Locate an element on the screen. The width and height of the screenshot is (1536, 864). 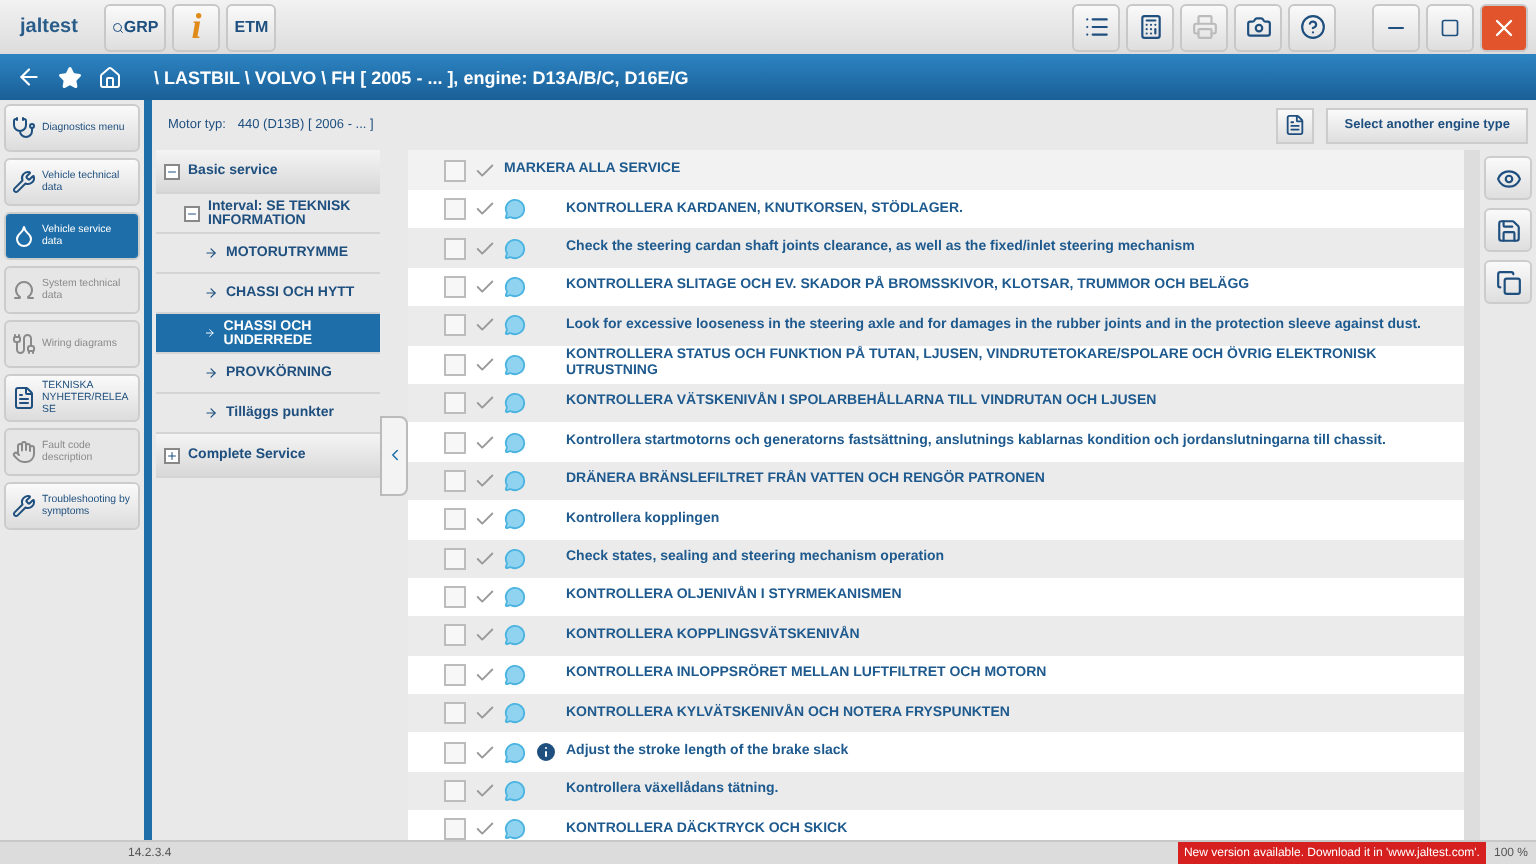
list-icon is located at coordinates (1096, 27).